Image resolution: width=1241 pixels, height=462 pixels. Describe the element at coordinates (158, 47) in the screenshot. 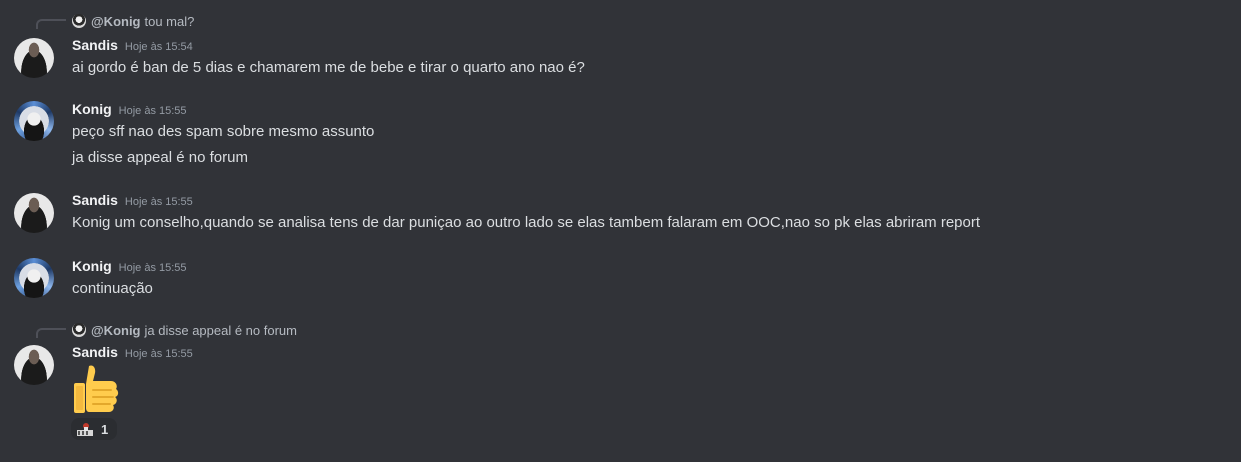

I see `timestamp: Hoje às 15:54` at that location.